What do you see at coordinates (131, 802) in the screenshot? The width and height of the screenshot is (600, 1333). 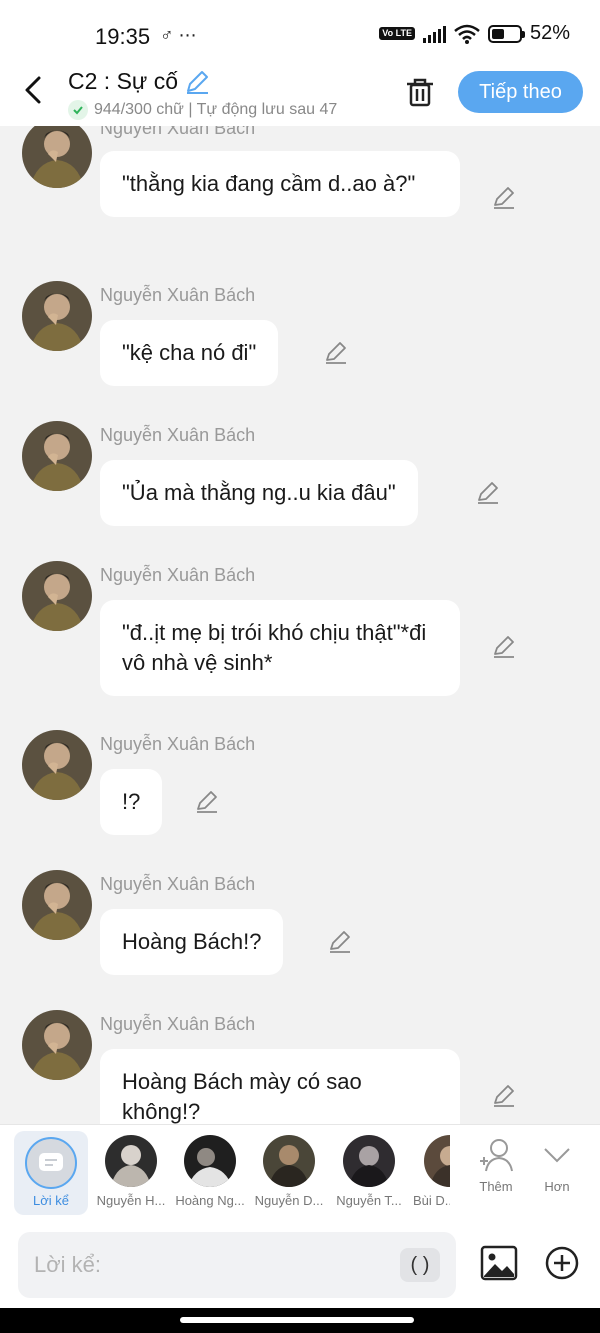 I see `message-bubble: !?` at bounding box center [131, 802].